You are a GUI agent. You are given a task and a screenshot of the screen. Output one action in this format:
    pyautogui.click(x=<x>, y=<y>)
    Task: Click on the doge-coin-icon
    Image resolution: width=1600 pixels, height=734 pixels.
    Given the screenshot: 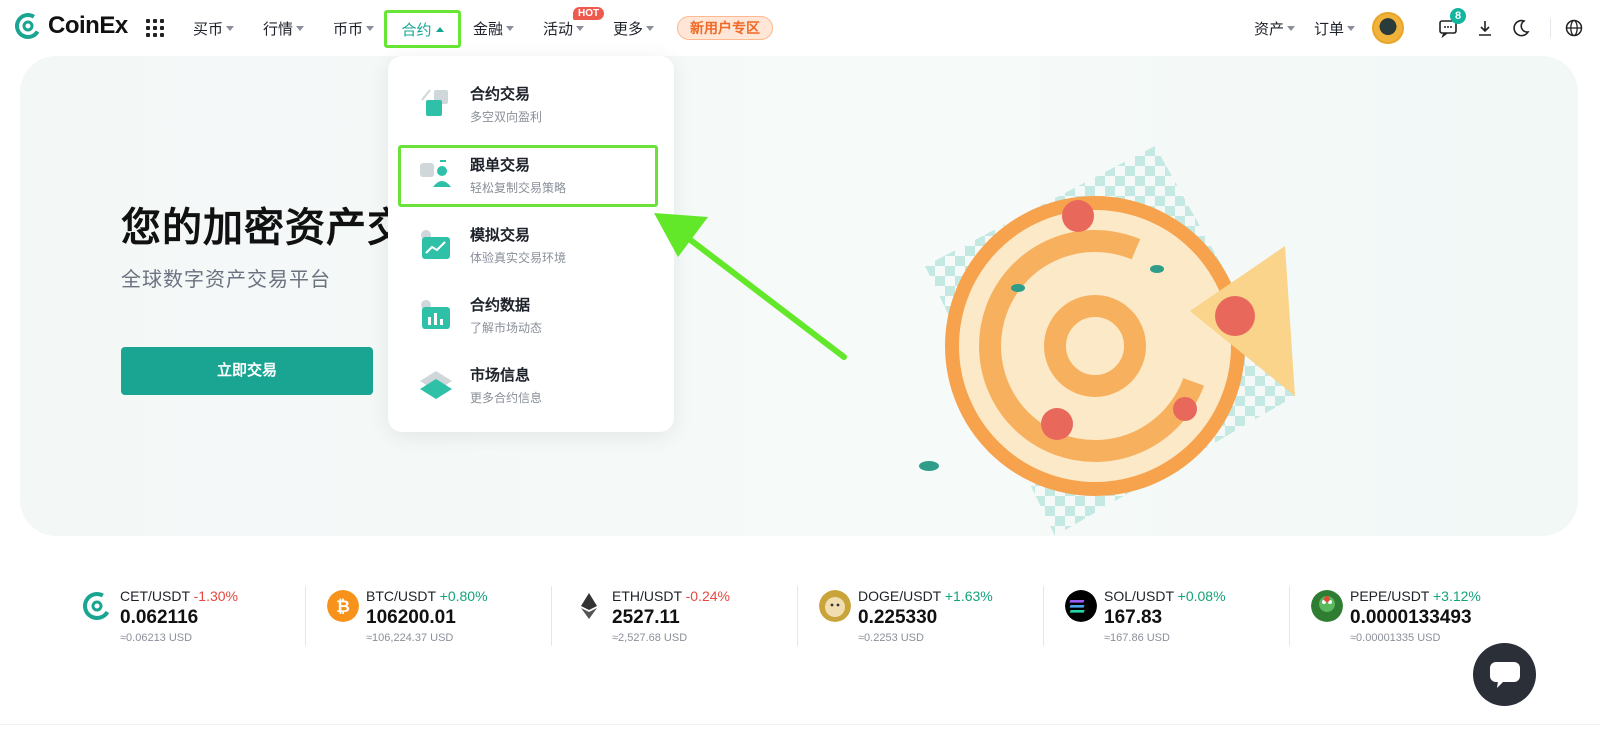 What is the action you would take?
    pyautogui.click(x=835, y=606)
    